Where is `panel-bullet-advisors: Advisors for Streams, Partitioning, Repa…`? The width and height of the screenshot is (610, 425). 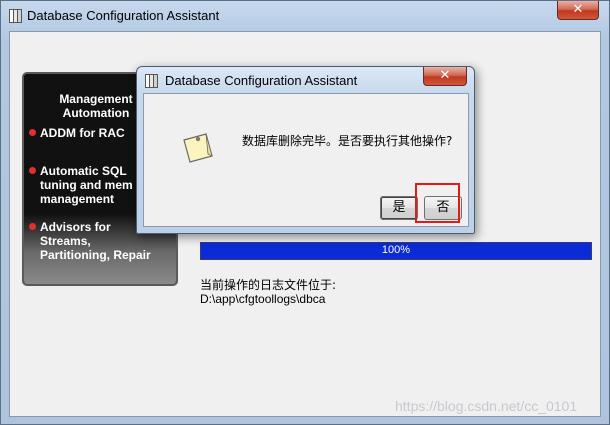
panel-bullet-advisors: Advisors for Streams, Partitioning, Repa… is located at coordinates (90, 241).